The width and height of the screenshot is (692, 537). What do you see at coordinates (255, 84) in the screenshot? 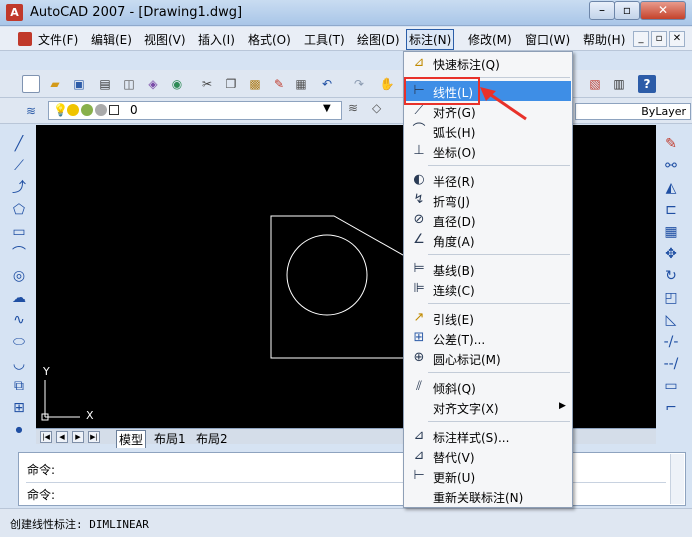
I see `paste-icon: ▩` at bounding box center [255, 84].